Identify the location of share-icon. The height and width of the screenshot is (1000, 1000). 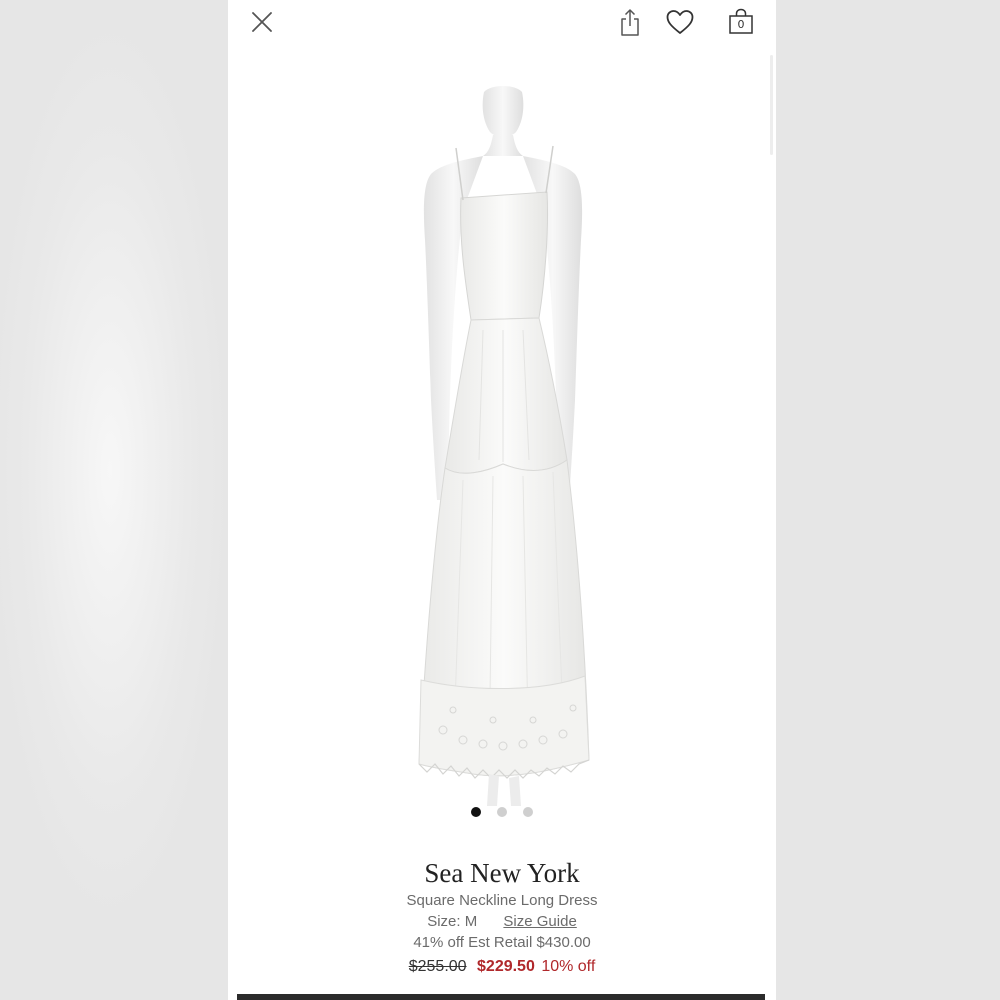
(630, 22).